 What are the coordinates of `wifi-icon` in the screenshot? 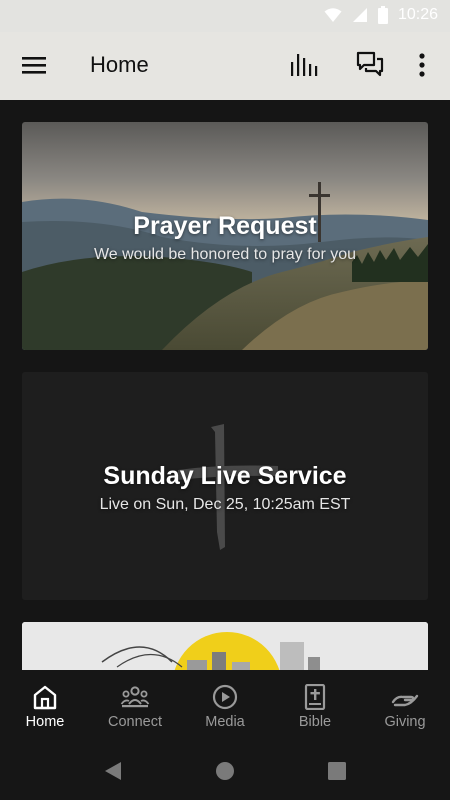 It's located at (333, 15).